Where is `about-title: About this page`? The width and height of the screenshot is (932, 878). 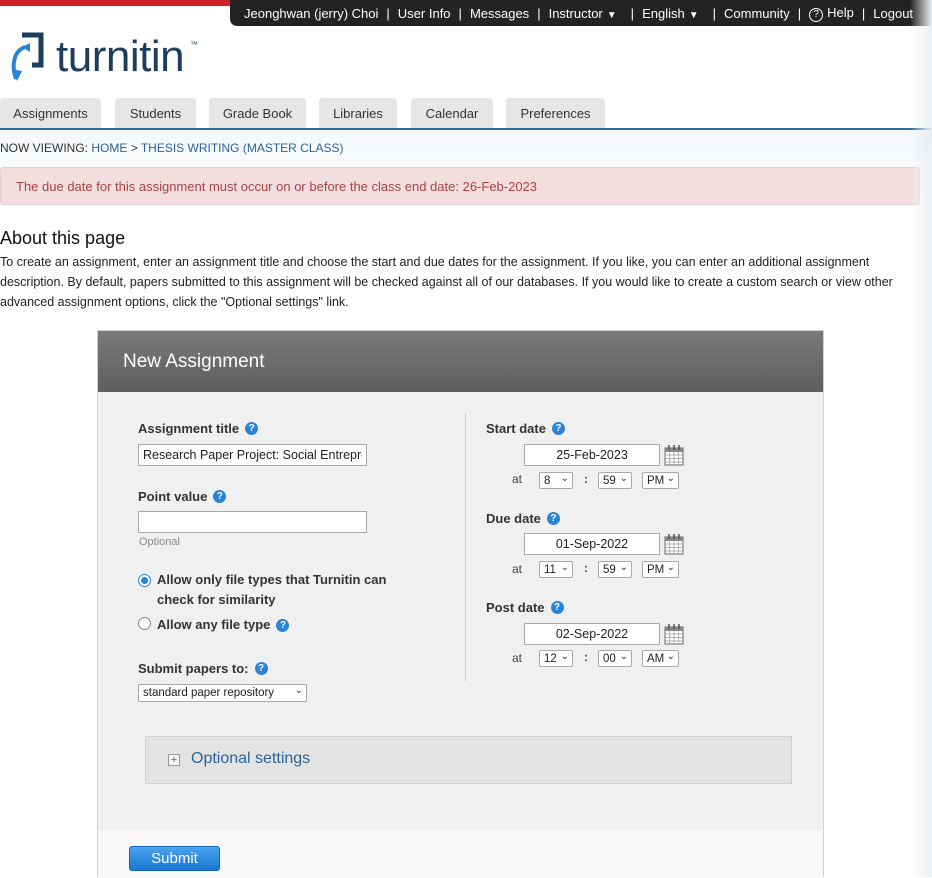 about-title: About this page is located at coordinates (63, 238).